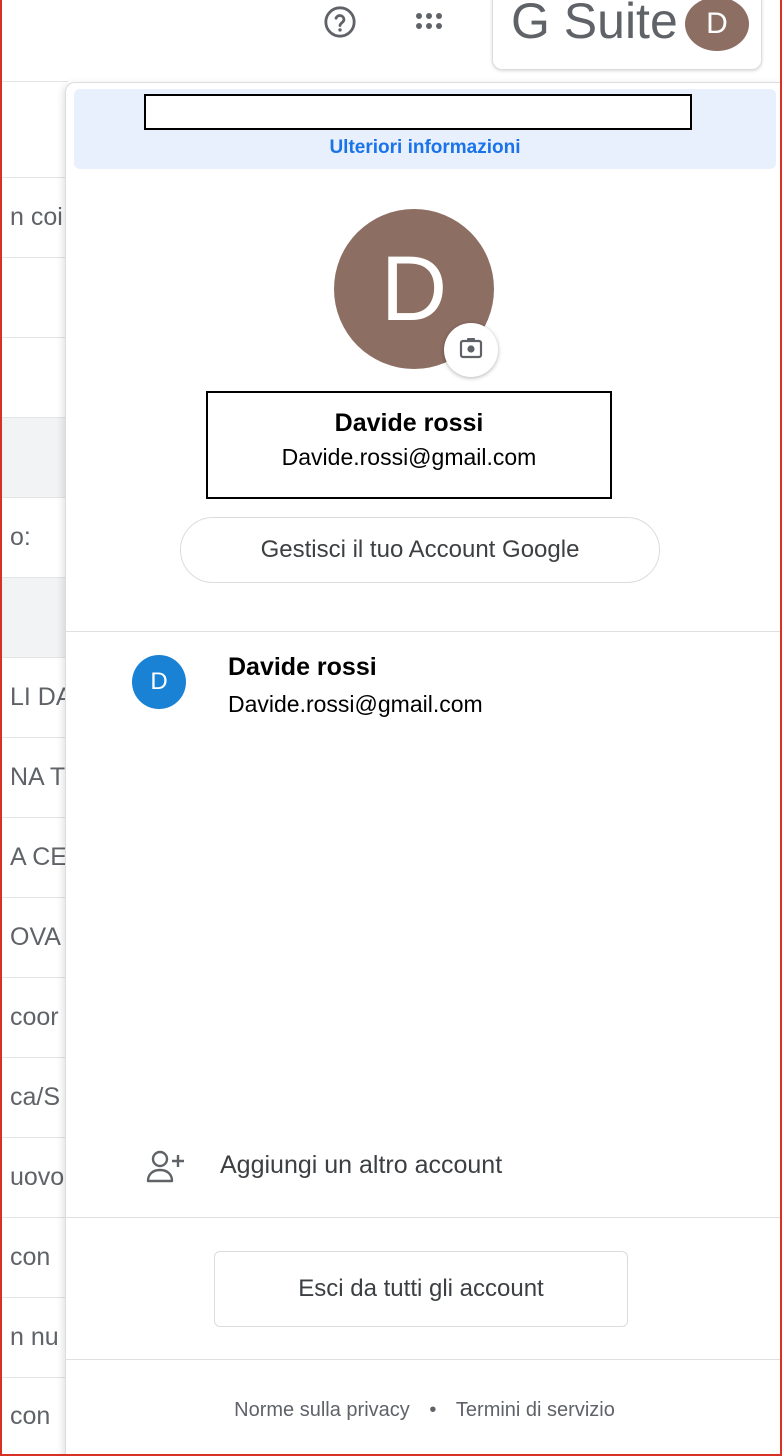  Describe the element at coordinates (34, 1178) in the screenshot. I see `background-row: uovo` at that location.